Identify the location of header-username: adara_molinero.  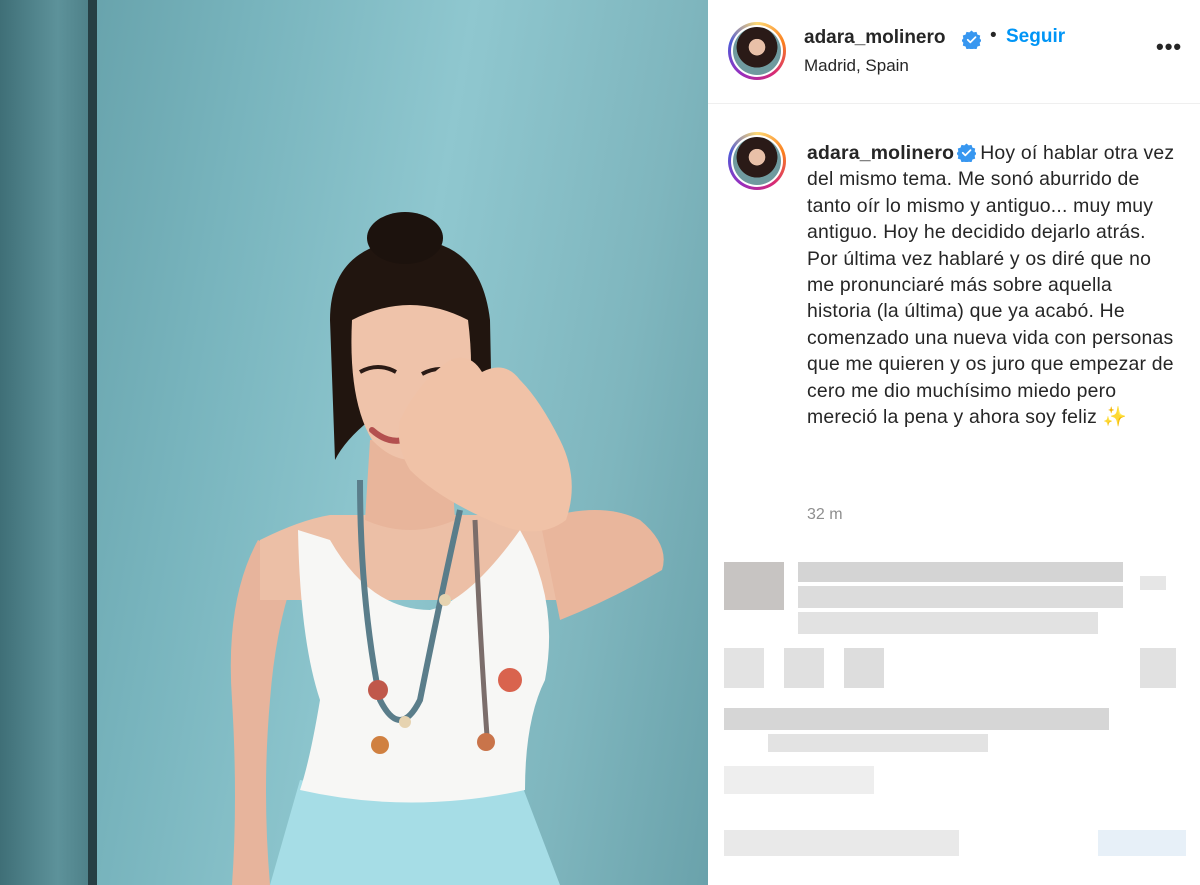
(875, 38).